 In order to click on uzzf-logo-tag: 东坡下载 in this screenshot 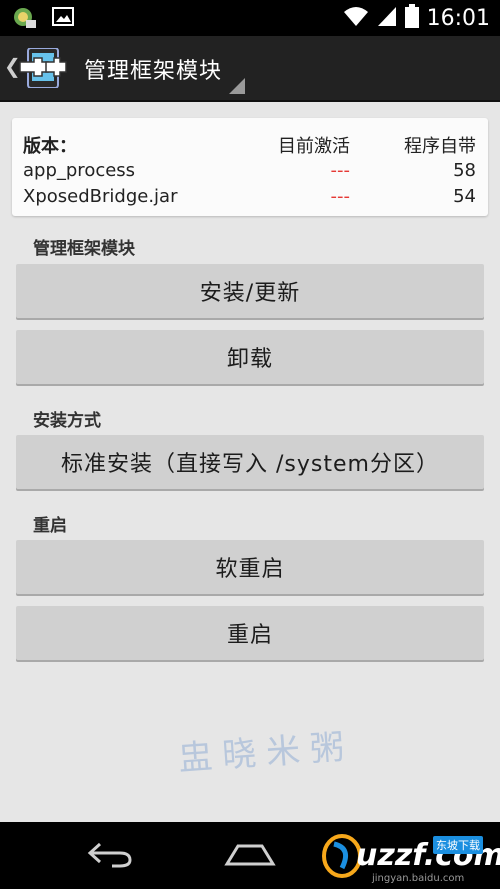, I will do `click(458, 845)`.